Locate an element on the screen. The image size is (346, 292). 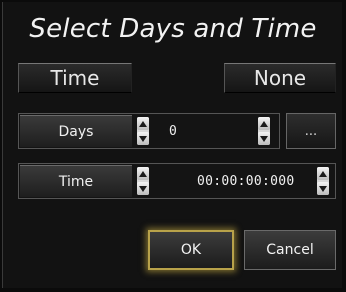
time-mode-button: Time is located at coordinates (75, 78).